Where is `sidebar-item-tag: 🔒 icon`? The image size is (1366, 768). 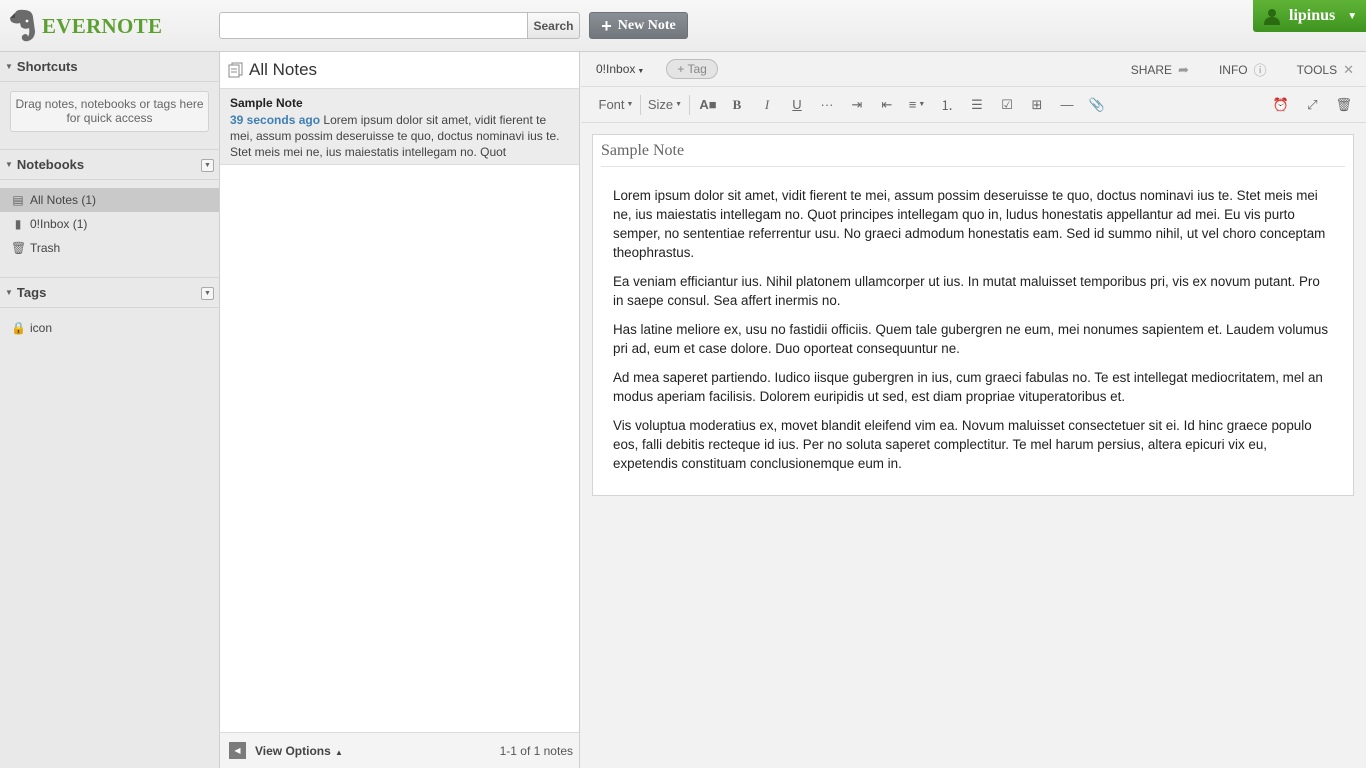 sidebar-item-tag: 🔒 icon is located at coordinates (109, 328).